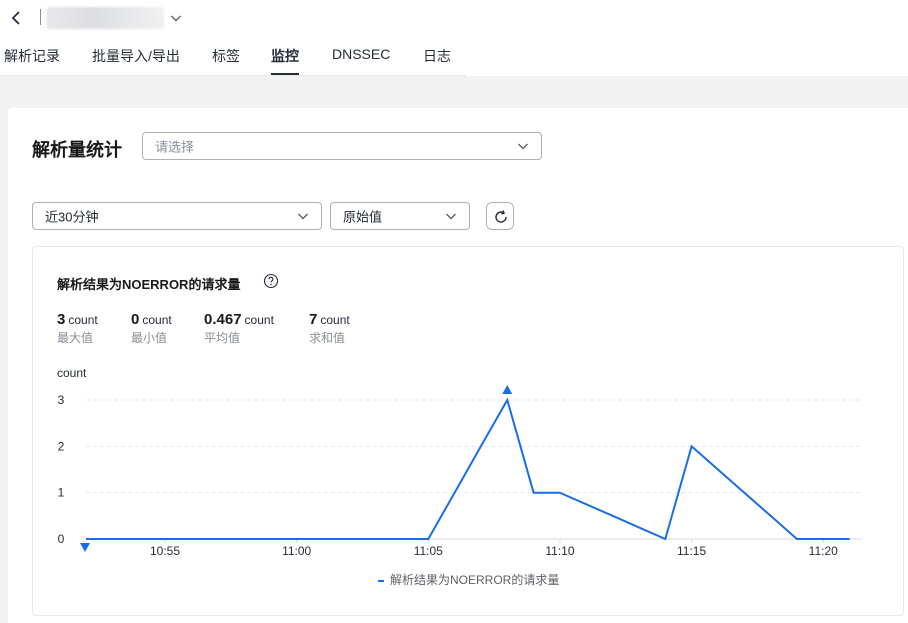 The image size is (908, 623). I want to click on metric-select: 请选择, so click(342, 146).